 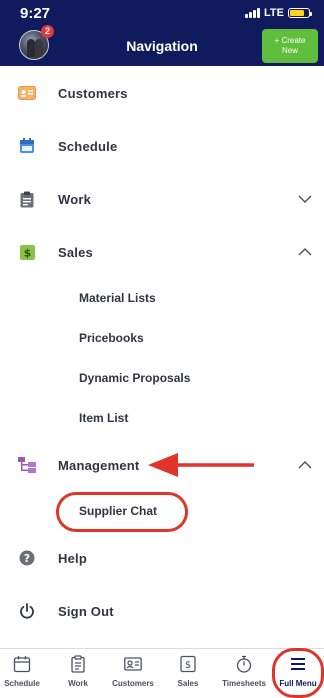 I want to click on status-indicators: LTE, so click(x=278, y=13).